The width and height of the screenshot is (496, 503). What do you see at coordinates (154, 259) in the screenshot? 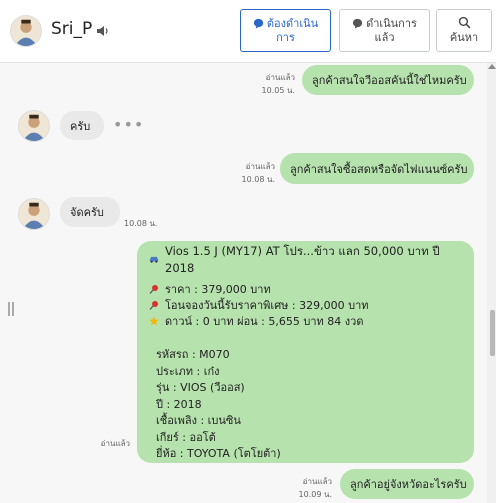
I see `car-icon` at bounding box center [154, 259].